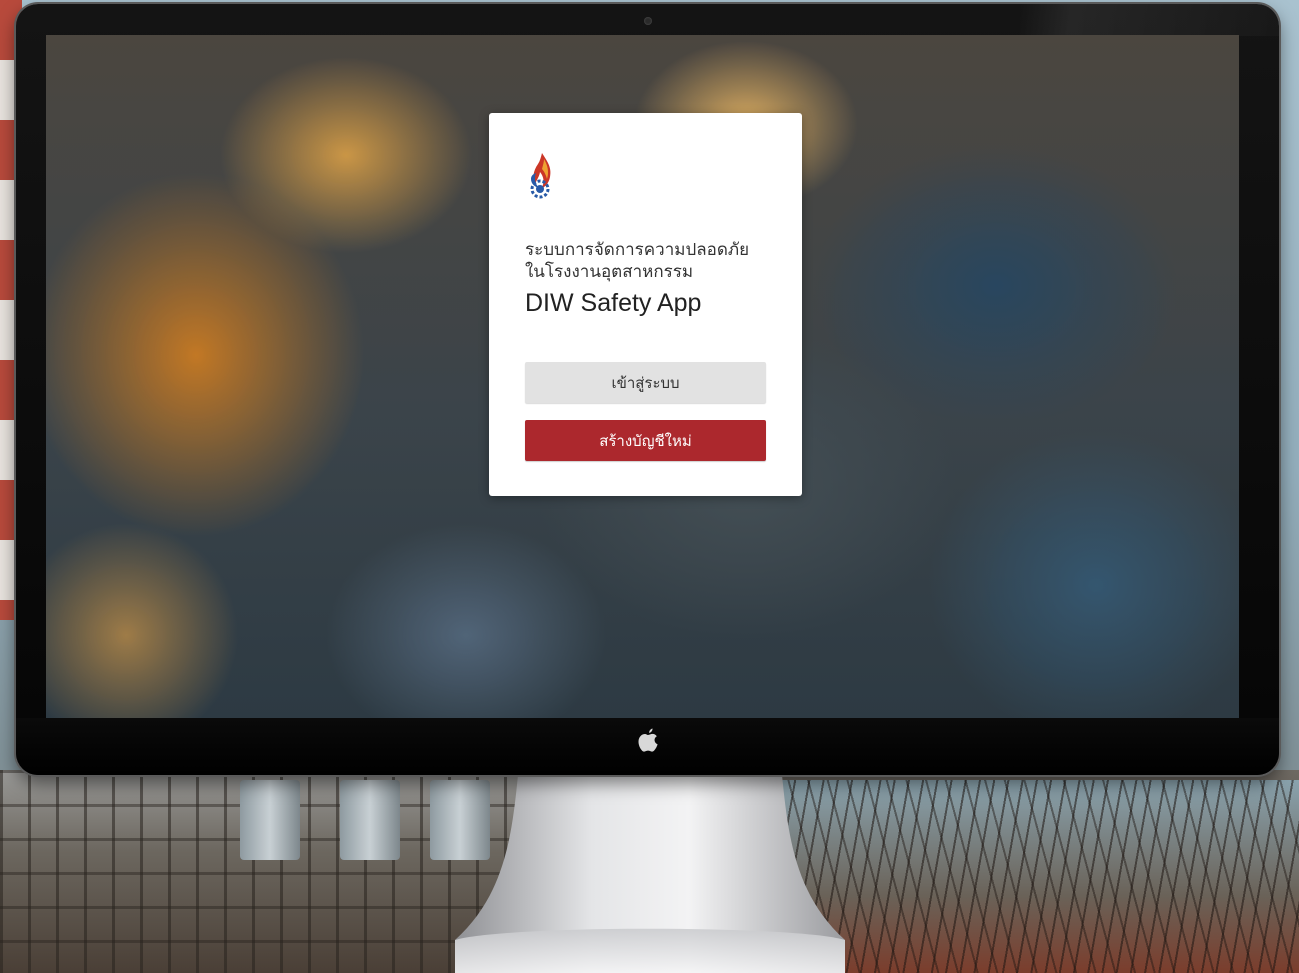 This screenshot has width=1299, height=973. Describe the element at coordinates (613, 303) in the screenshot. I see `app-title: DIW Safety App` at that location.